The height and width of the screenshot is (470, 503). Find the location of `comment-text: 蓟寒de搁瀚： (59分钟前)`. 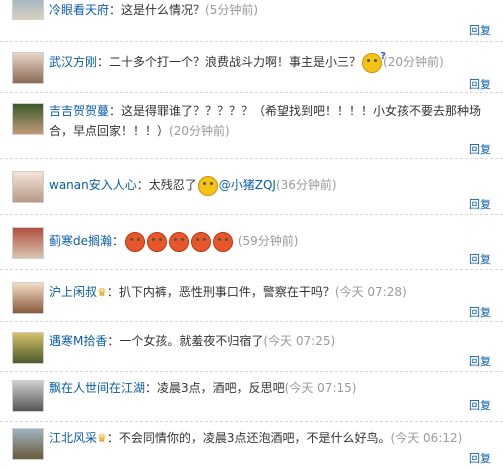

comment-text: 蓟寒de搁瀚： (59分钟前) is located at coordinates (269, 241).